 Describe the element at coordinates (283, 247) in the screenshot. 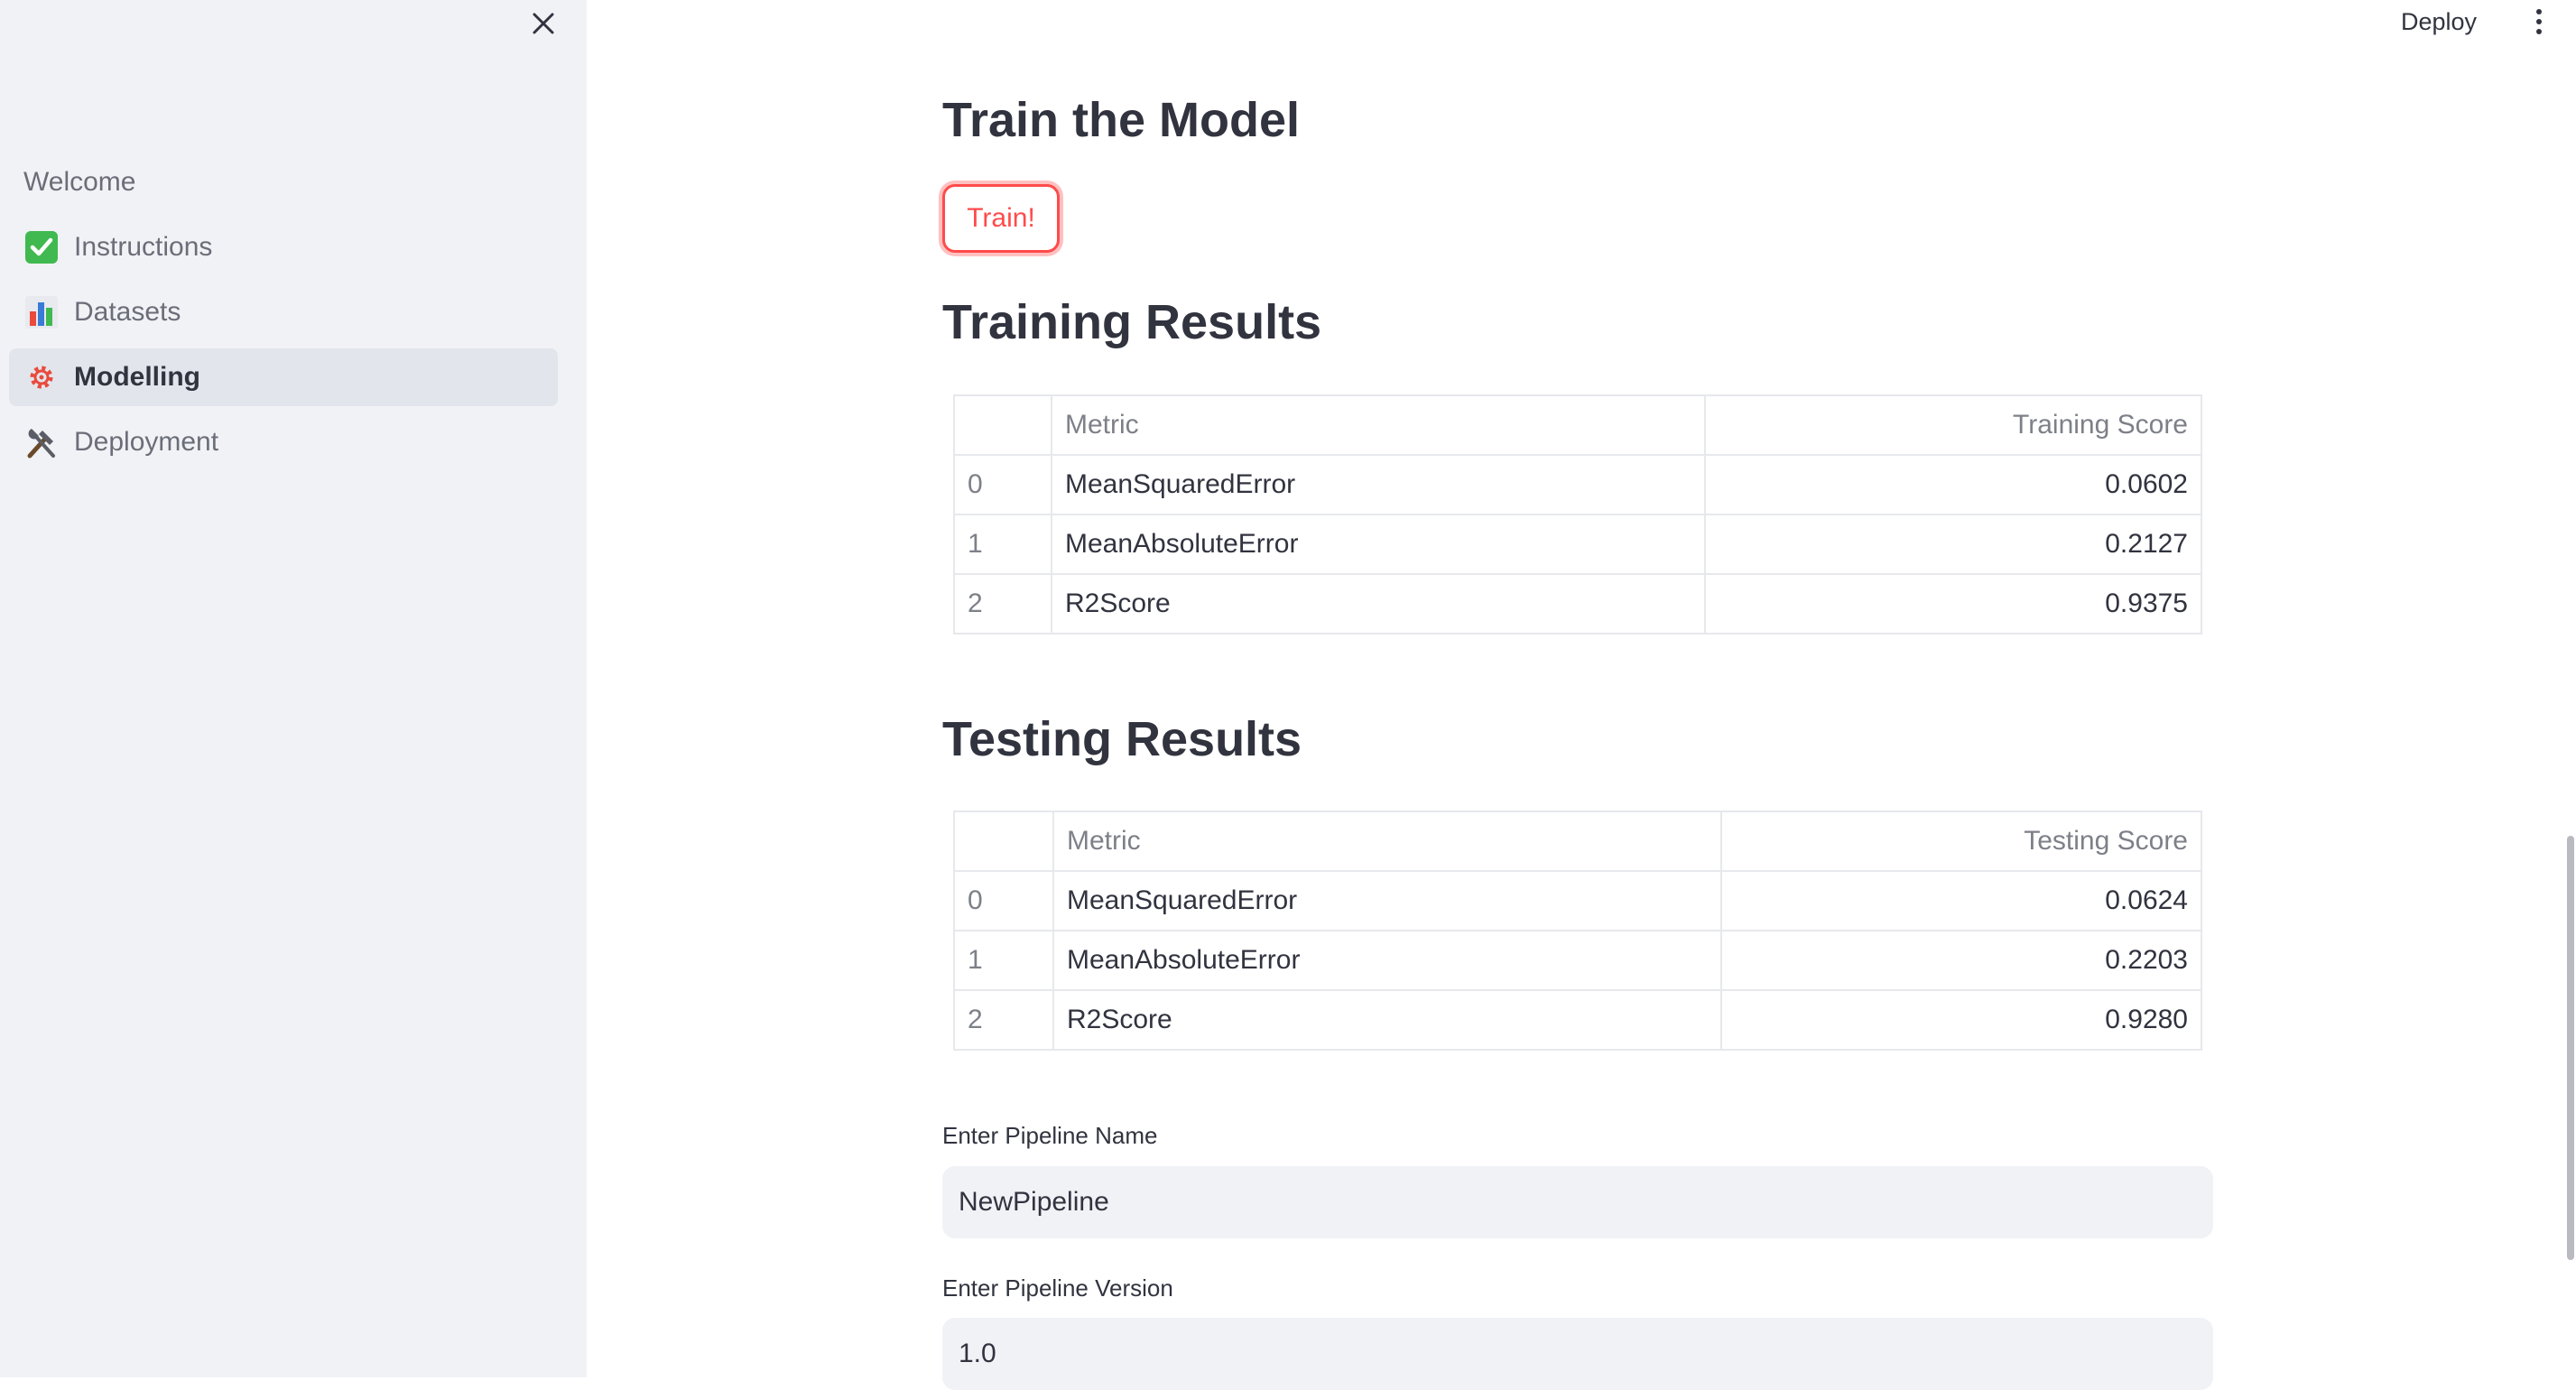

I see `sidebar-item-instructions: Instructions` at that location.